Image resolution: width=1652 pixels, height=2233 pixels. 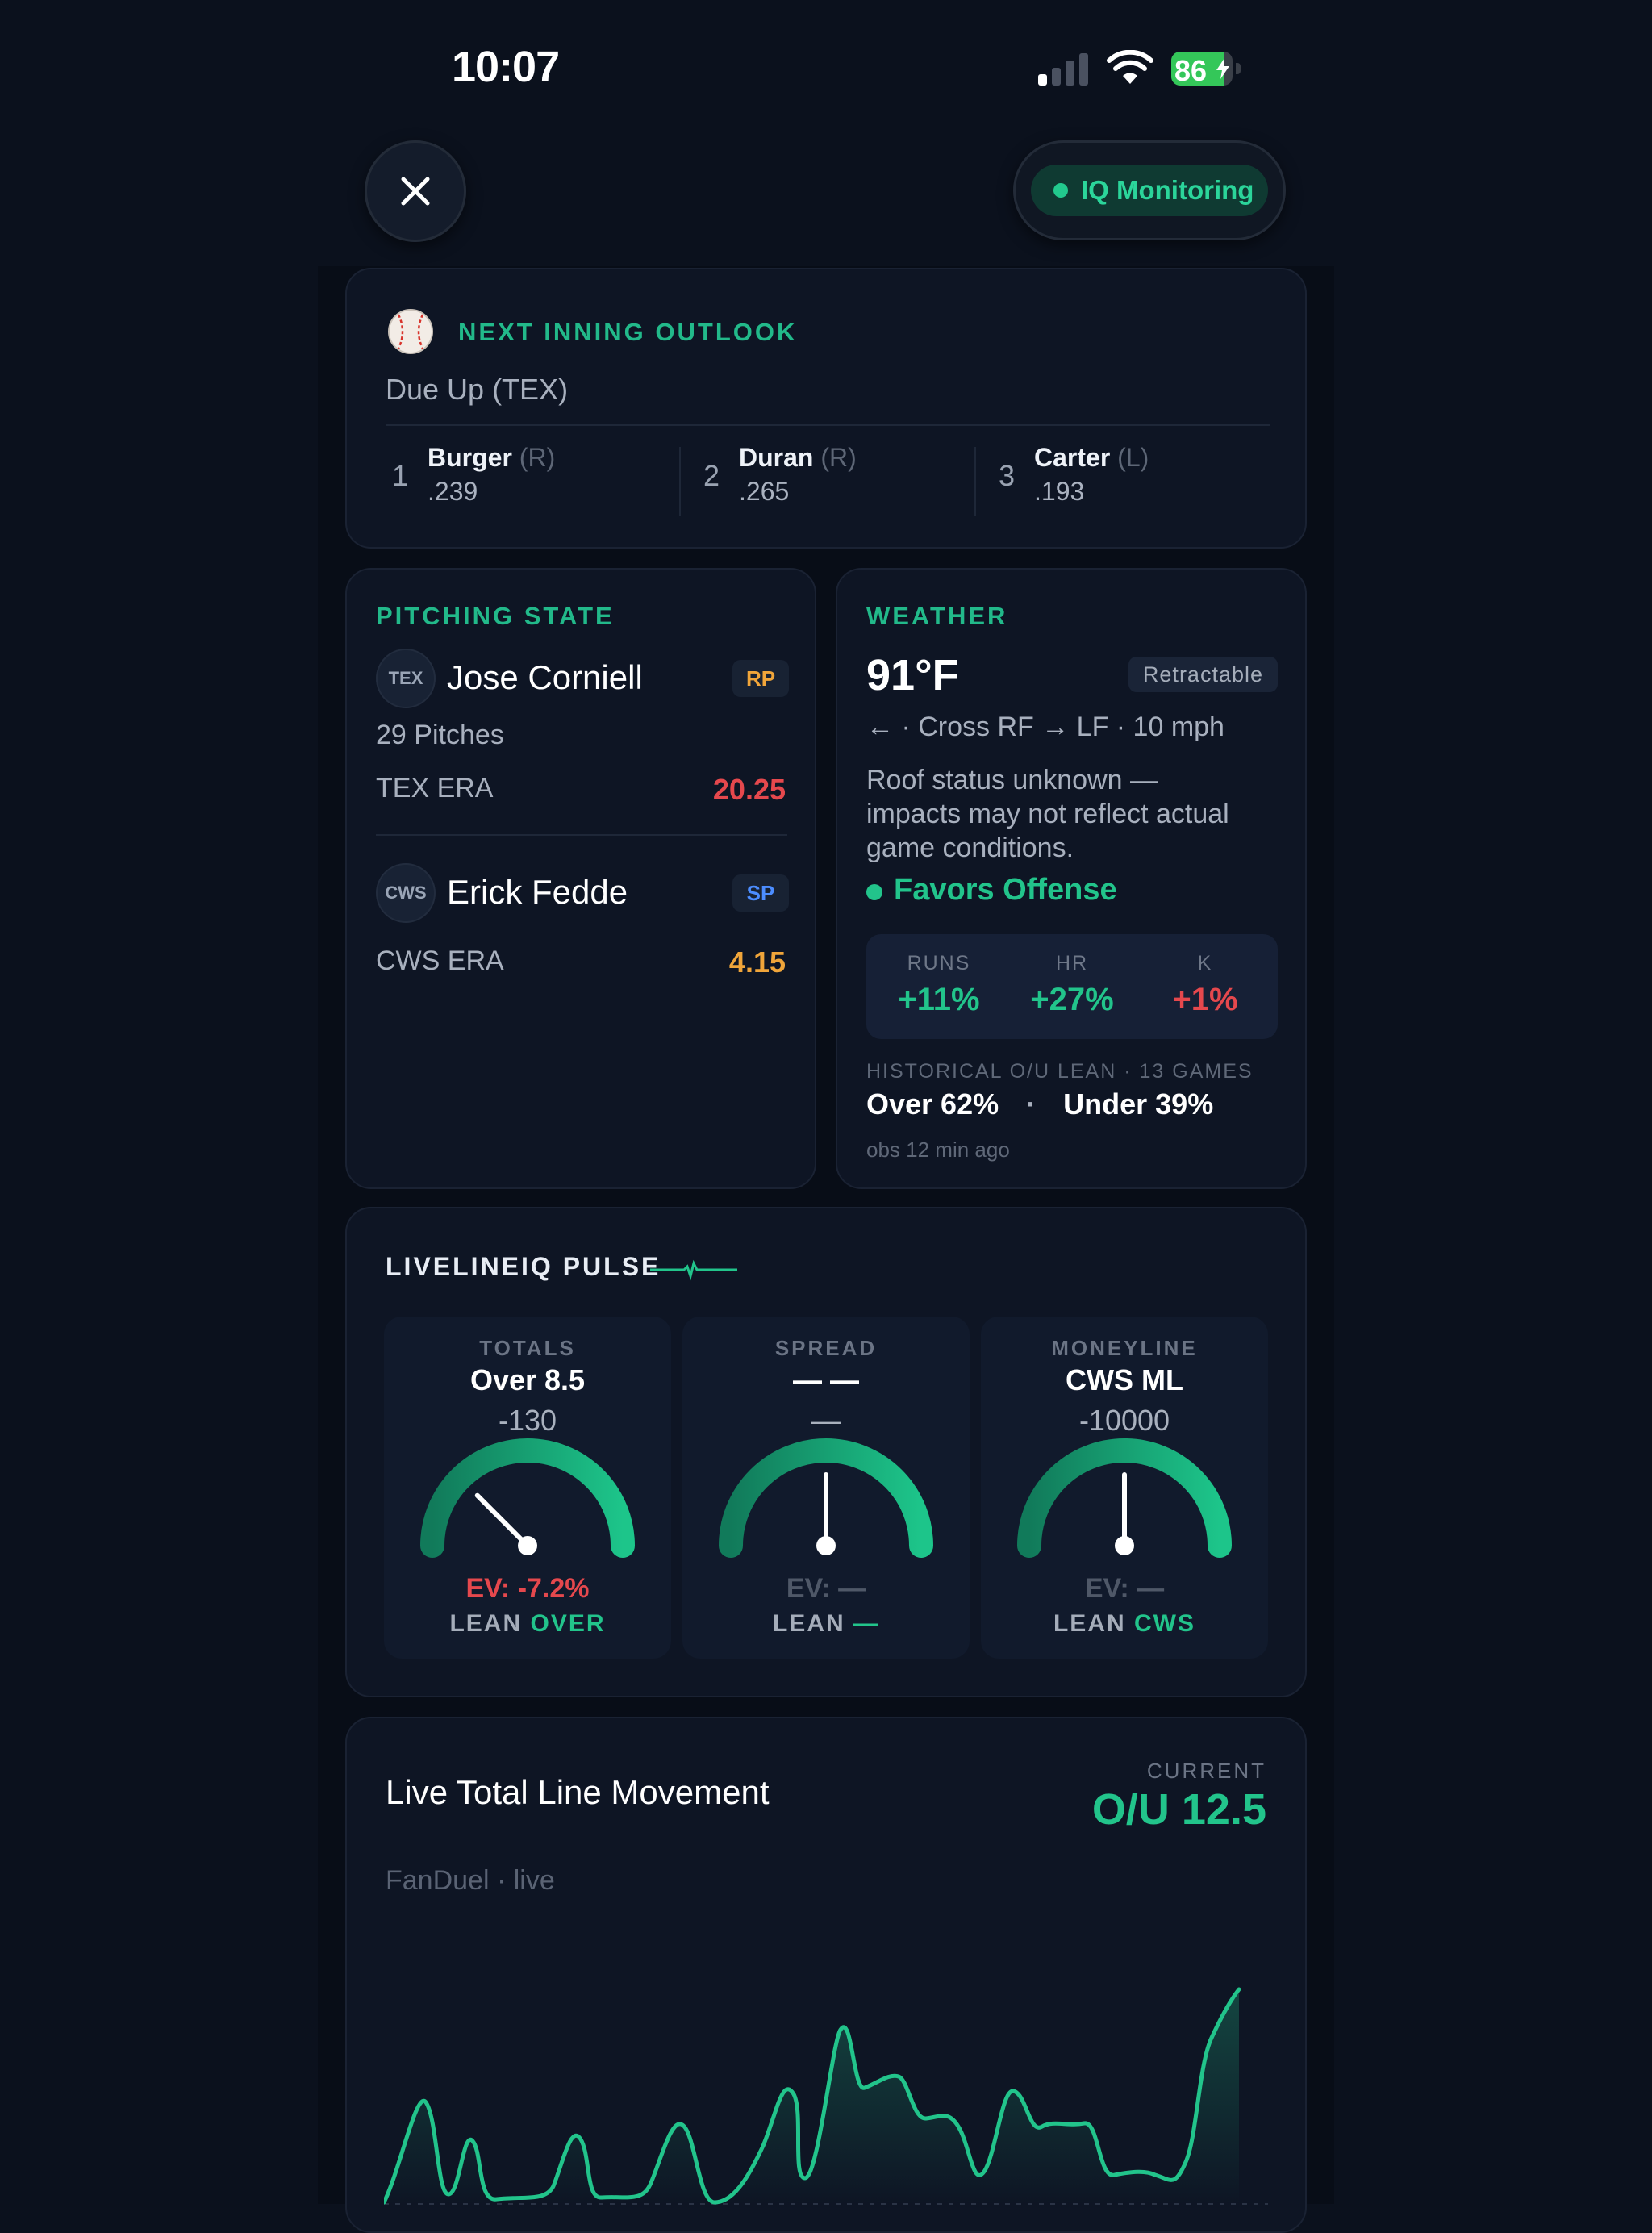 I want to click on batter-avg: .239, so click(x=453, y=491).